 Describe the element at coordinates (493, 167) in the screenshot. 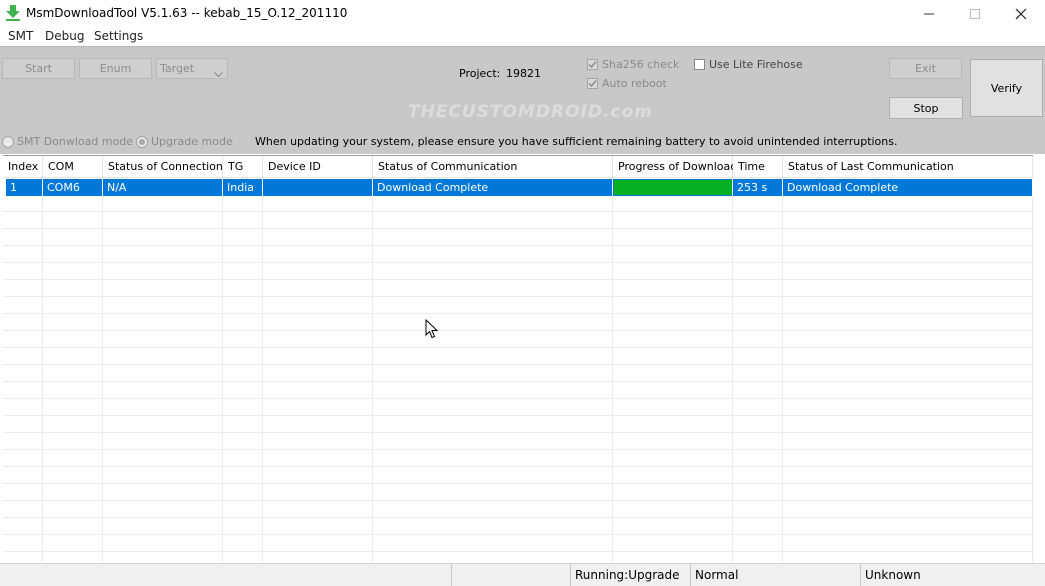

I see `column-header-communication: Status of Communication` at that location.